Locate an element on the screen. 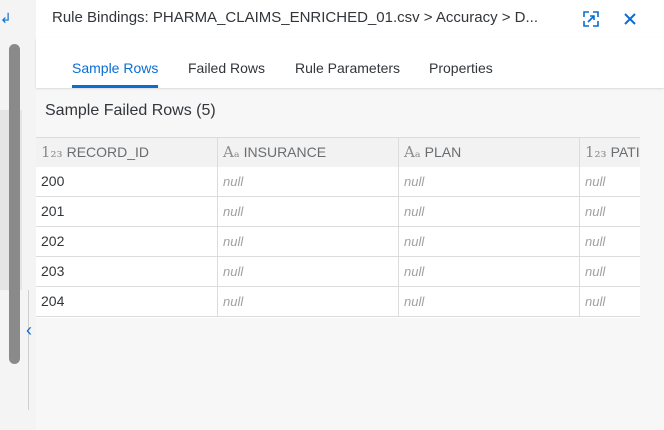 This screenshot has height=430, width=664. expand-button is located at coordinates (591, 19).